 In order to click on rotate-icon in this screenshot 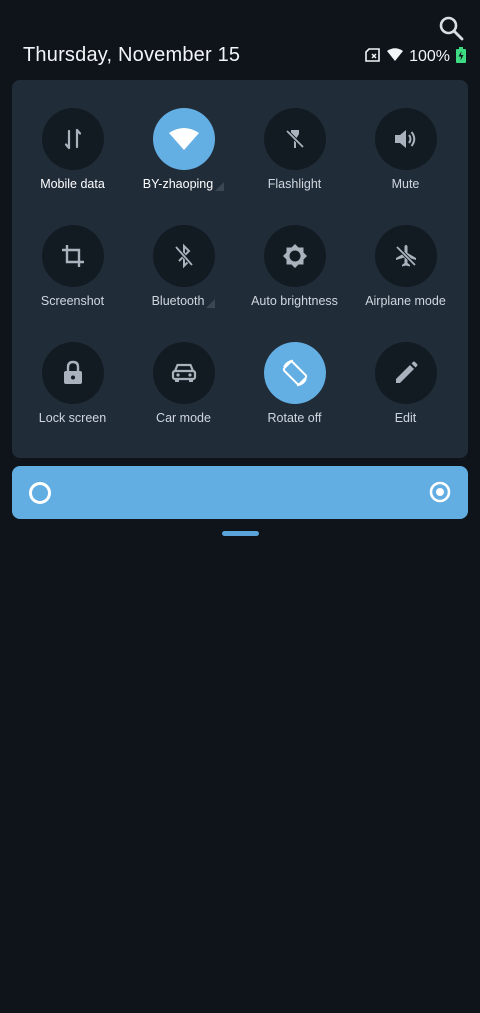, I will do `click(294, 373)`.